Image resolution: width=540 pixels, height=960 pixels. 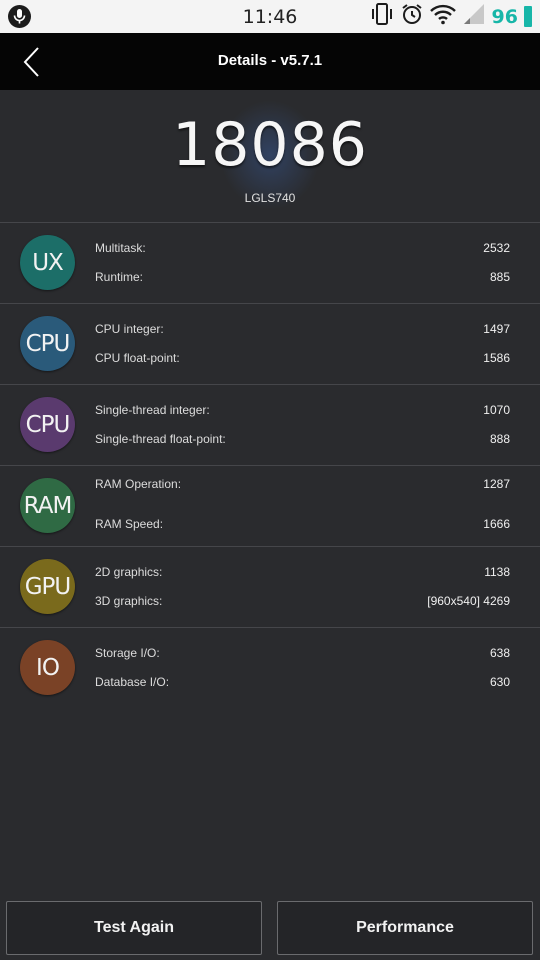 What do you see at coordinates (270, 198) in the screenshot?
I see `device-name: LGLS740` at bounding box center [270, 198].